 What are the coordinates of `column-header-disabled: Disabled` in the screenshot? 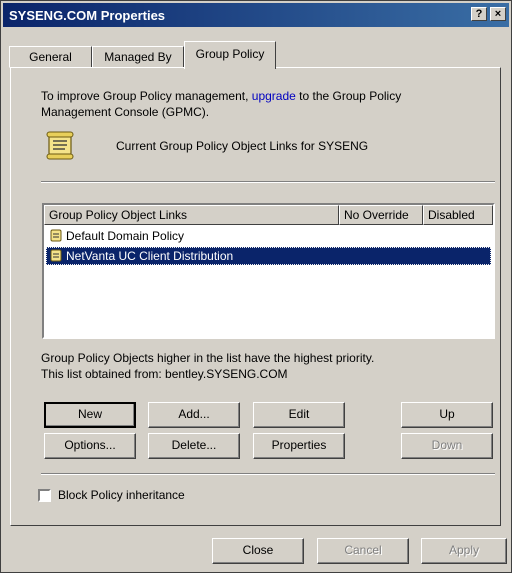 It's located at (458, 215).